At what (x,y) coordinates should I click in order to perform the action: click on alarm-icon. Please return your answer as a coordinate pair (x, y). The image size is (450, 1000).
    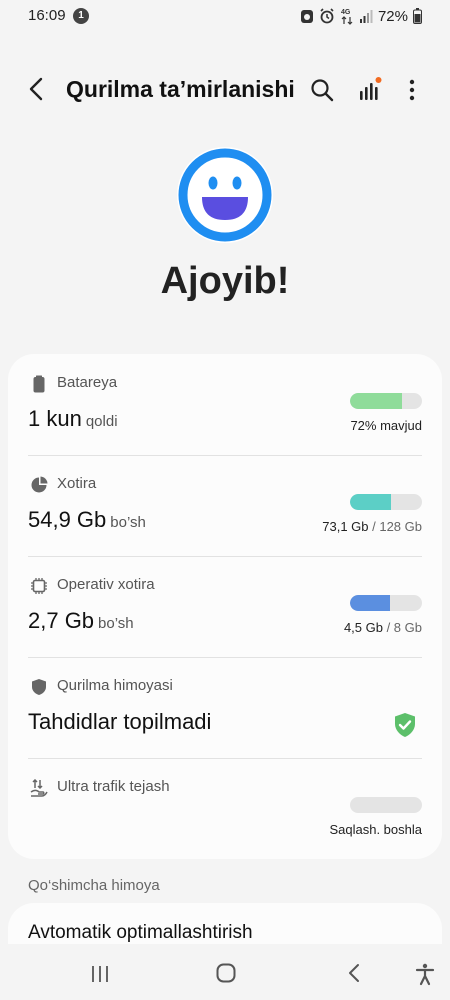
    Looking at the image, I should click on (327, 16).